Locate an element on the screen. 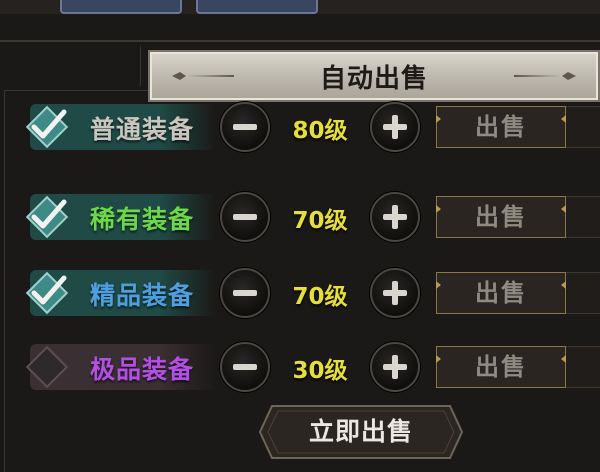  empty-checkbox-icon is located at coordinates (47, 370).